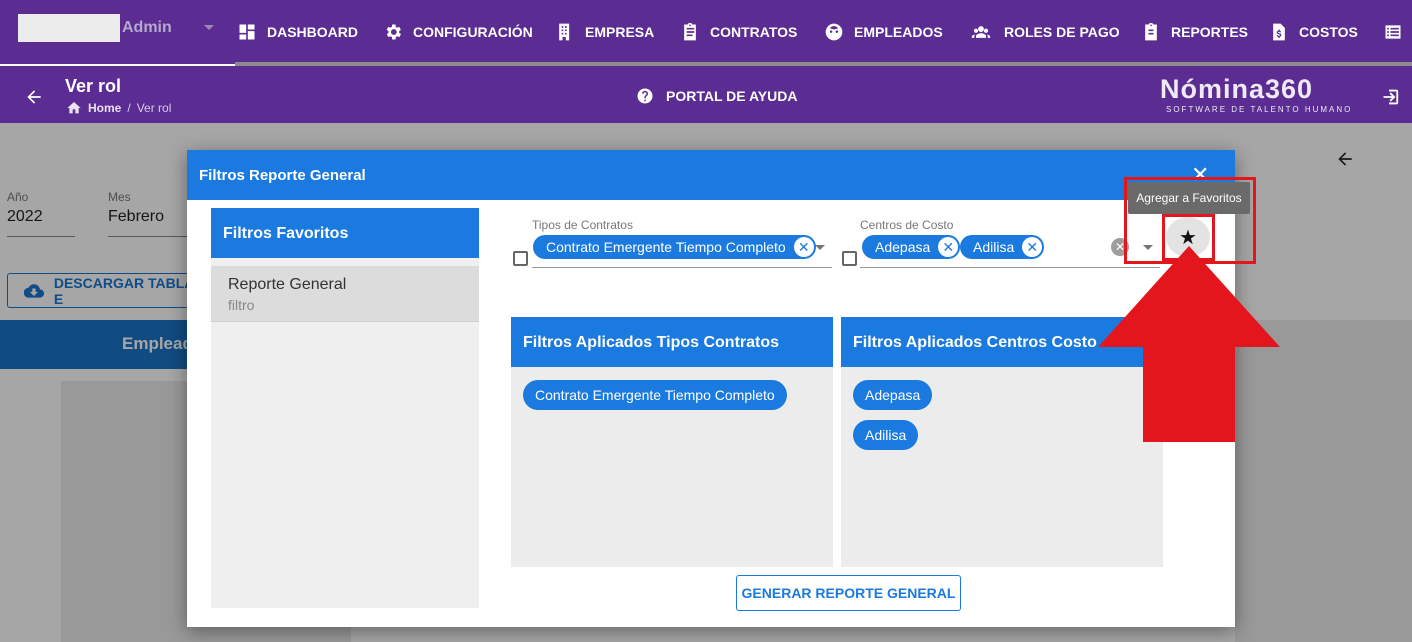 This screenshot has width=1412, height=642. Describe the element at coordinates (1237, 89) in the screenshot. I see `brand-logo-text: Nómina360` at that location.